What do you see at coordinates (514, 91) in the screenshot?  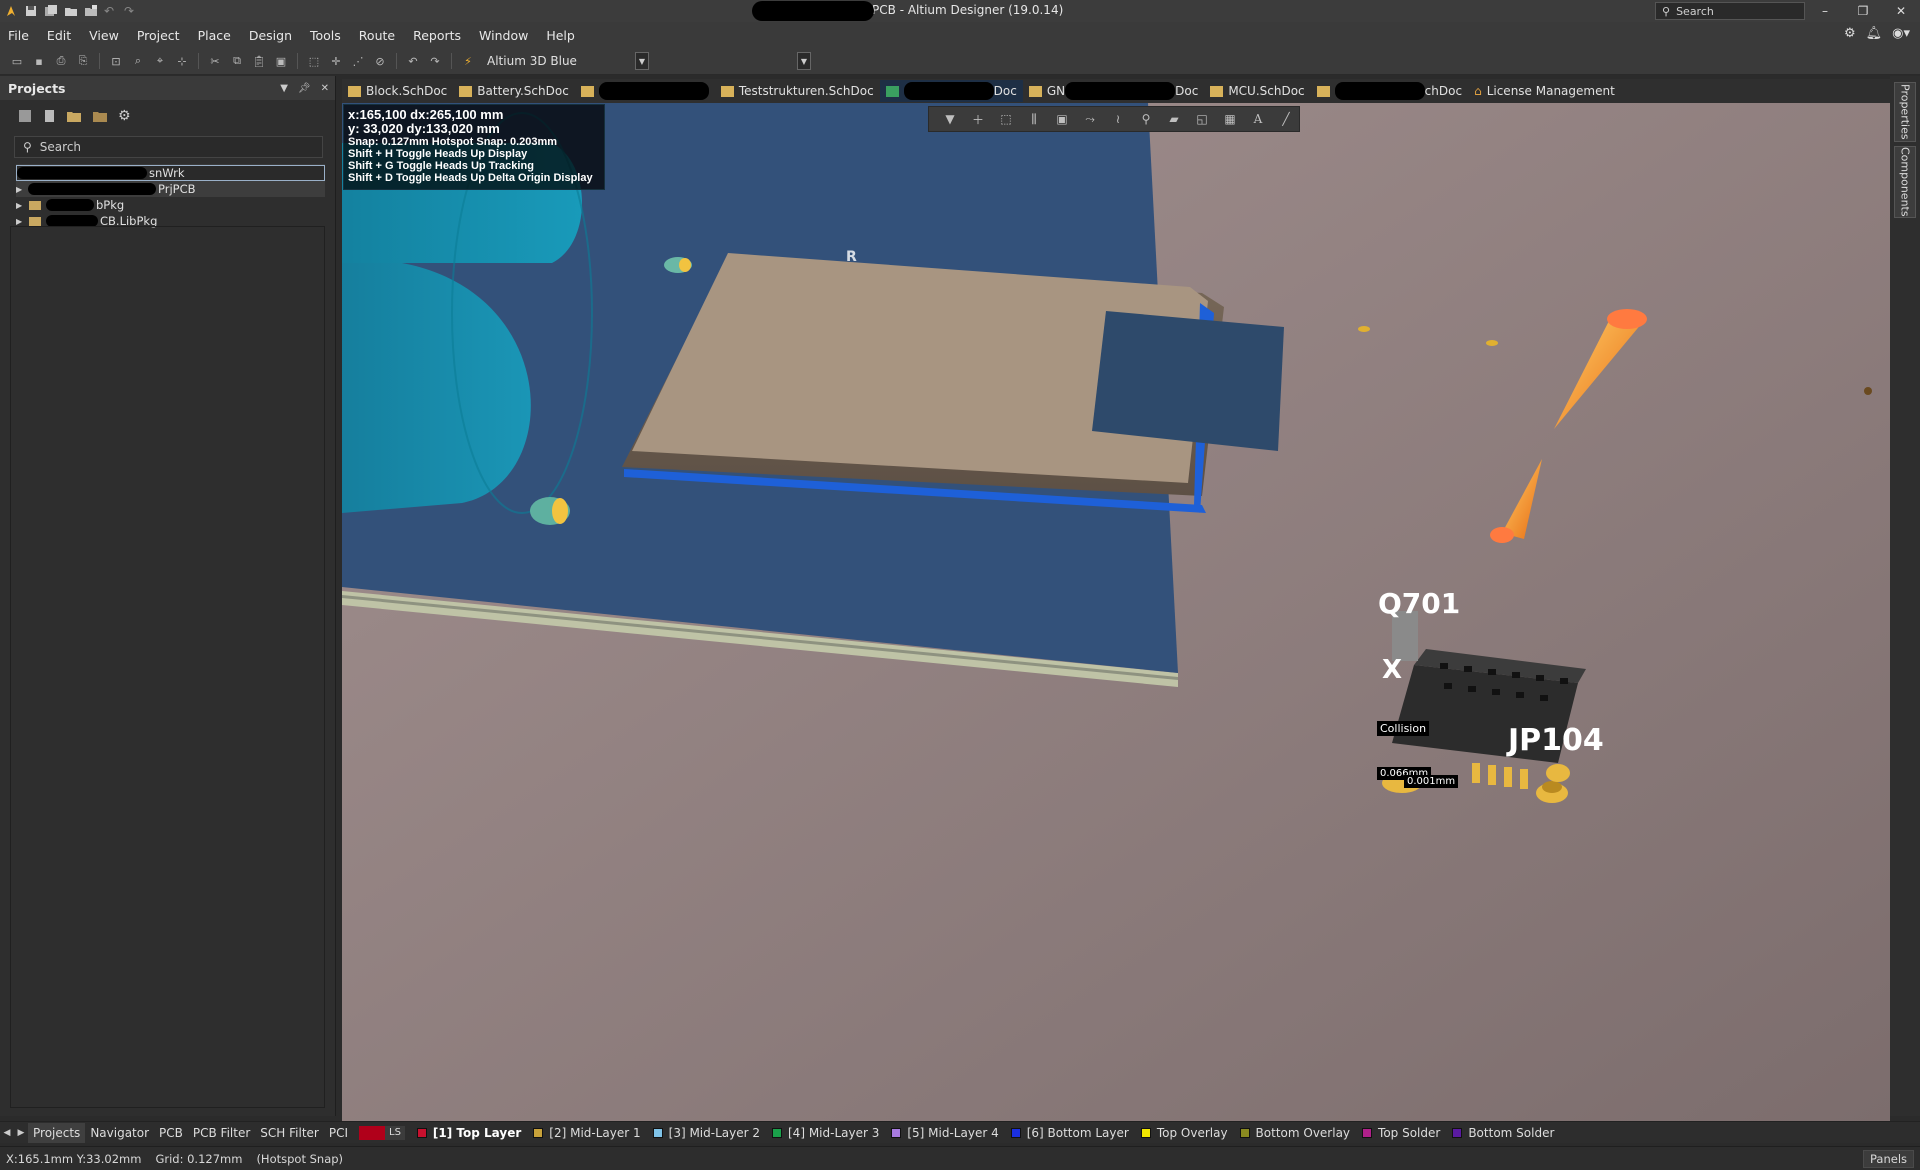 I see `tab-battery-schdoc: Battery.SchDoc` at bounding box center [514, 91].